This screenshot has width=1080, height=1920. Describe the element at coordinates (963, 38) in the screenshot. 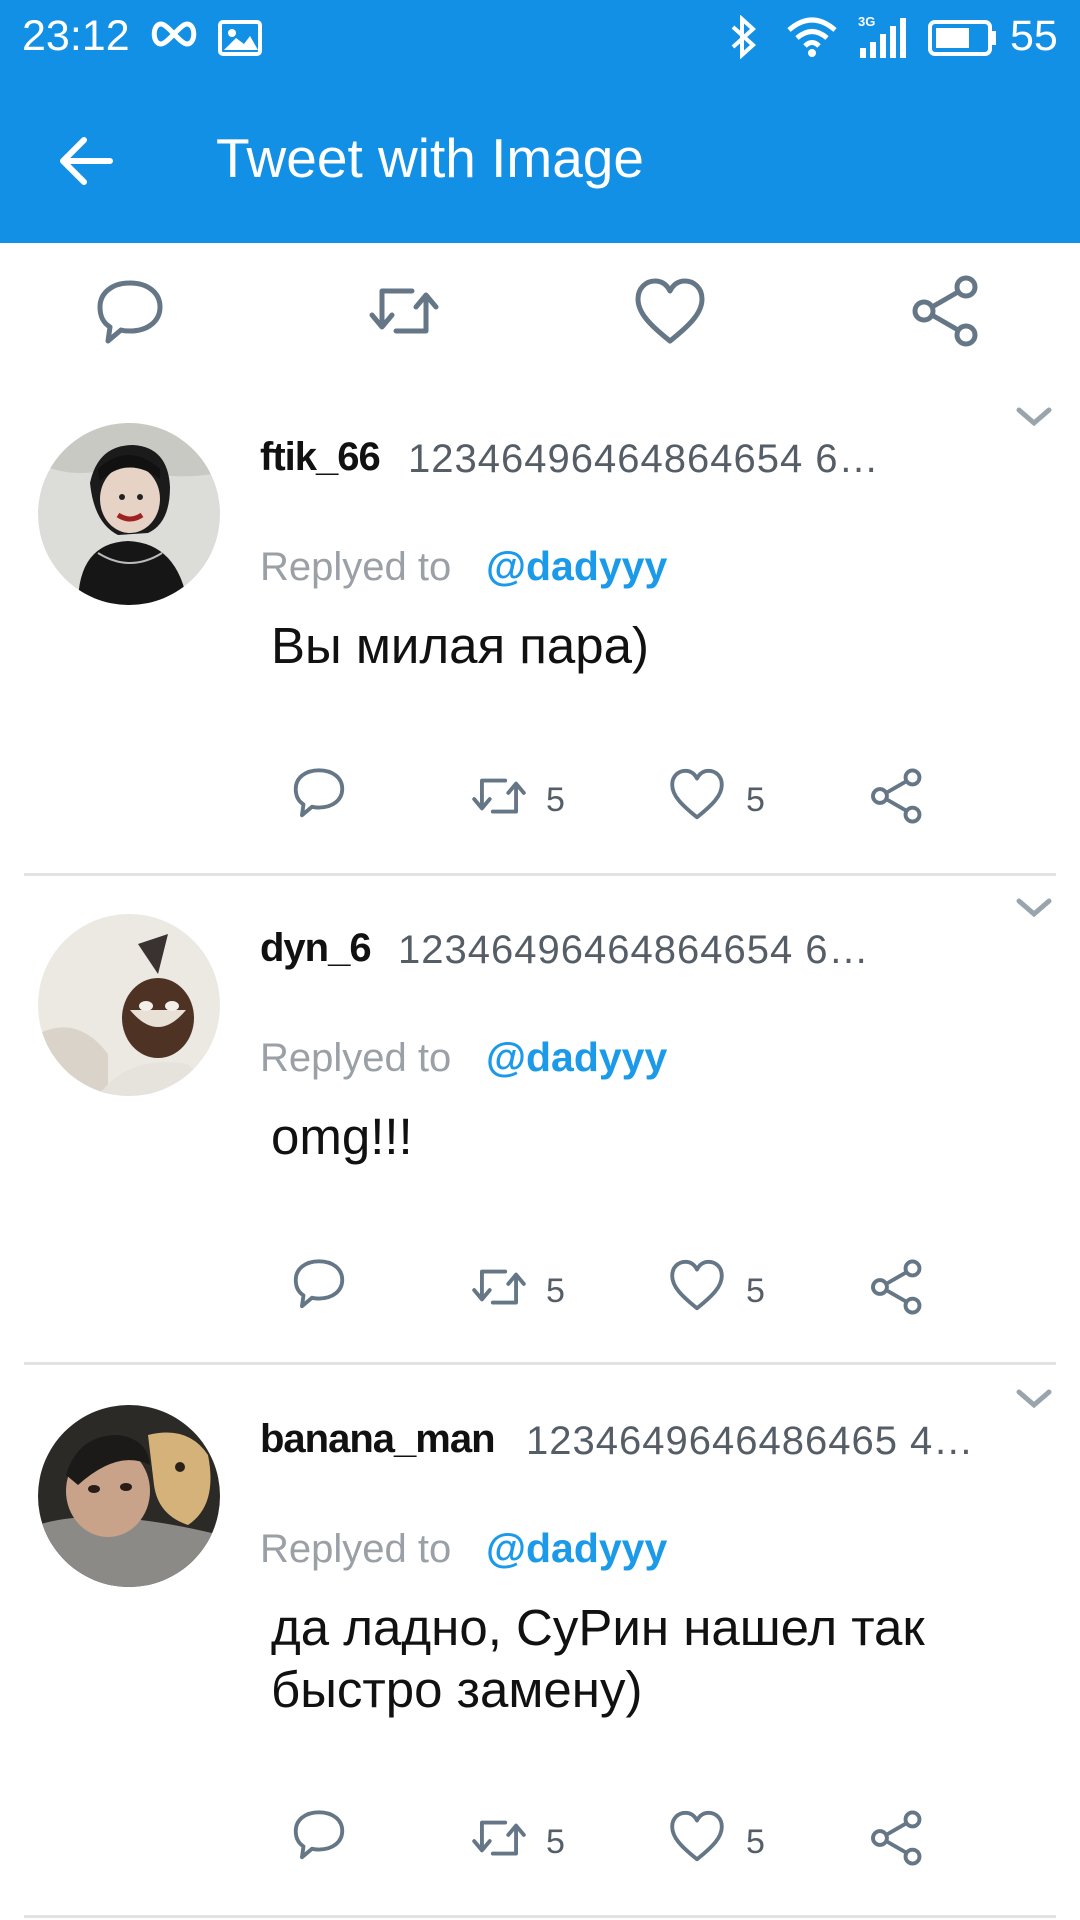

I see `battery-icon` at that location.